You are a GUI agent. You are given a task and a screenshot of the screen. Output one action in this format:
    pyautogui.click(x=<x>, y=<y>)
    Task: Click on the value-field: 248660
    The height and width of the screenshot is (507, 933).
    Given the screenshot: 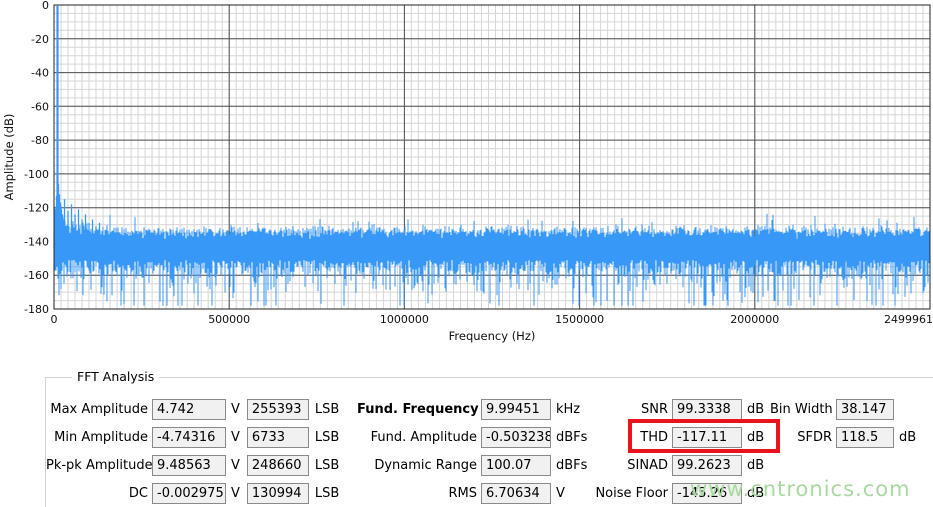 What is the action you would take?
    pyautogui.click(x=277, y=465)
    